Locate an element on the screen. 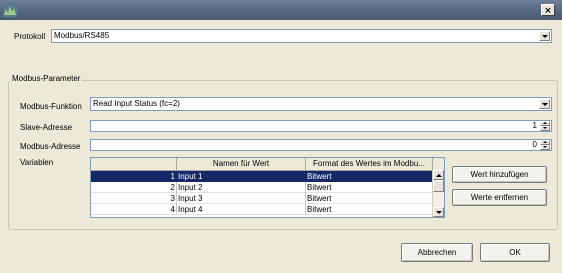  close-icon: × is located at coordinates (548, 11).